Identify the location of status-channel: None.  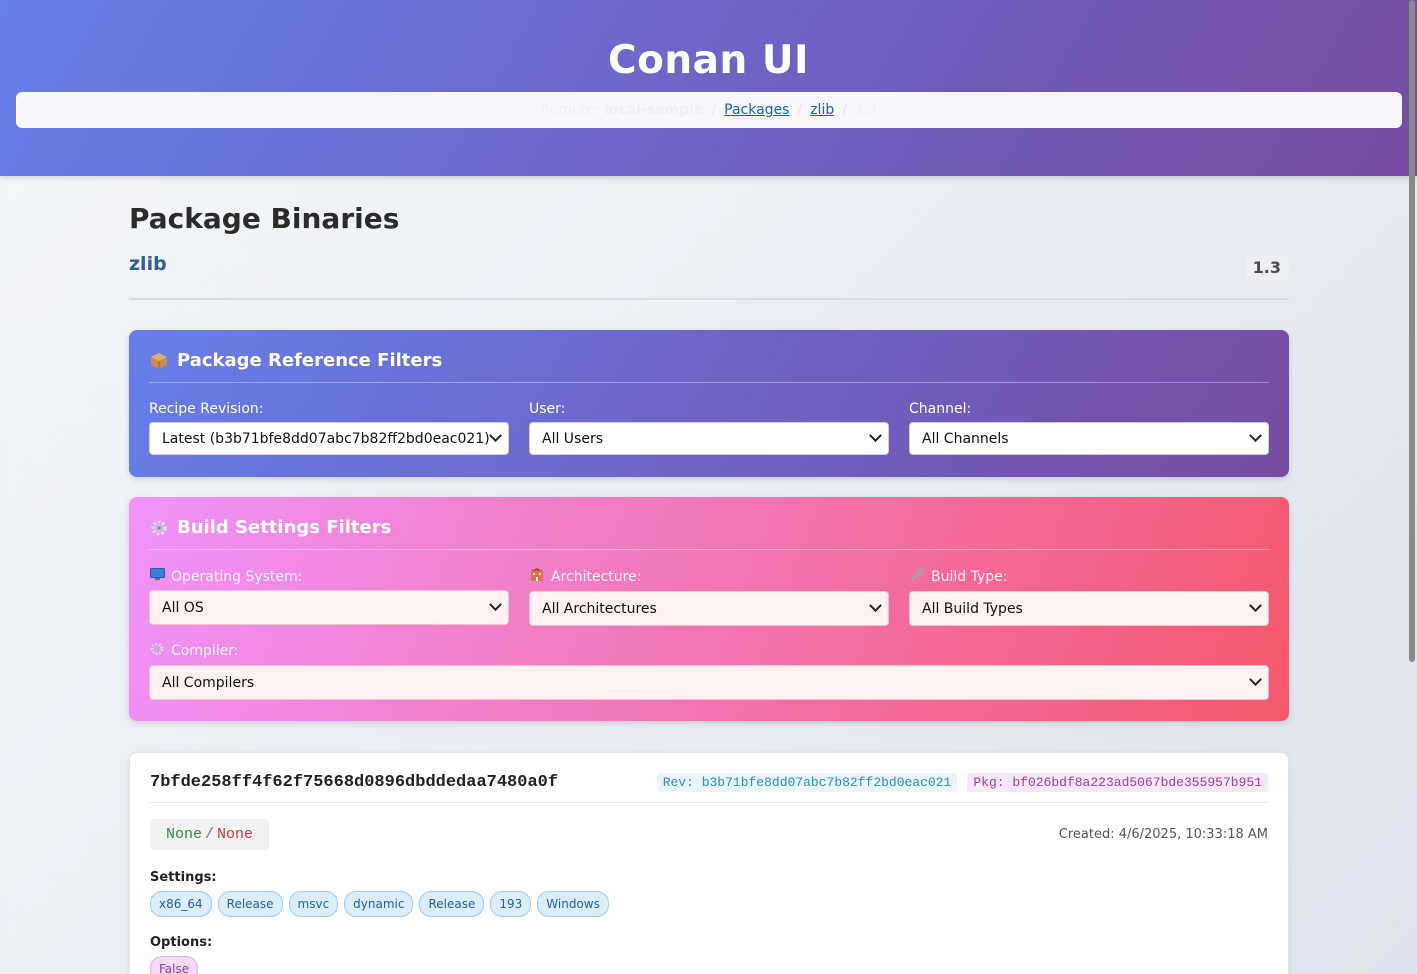
(235, 834).